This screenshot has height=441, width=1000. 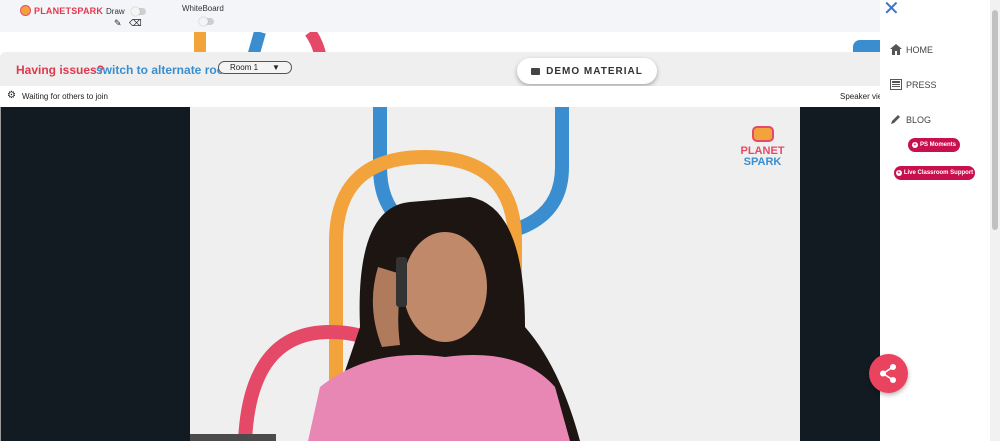 What do you see at coordinates (165, 70) in the screenshot?
I see `switch-room-link: switch to alternate room` at bounding box center [165, 70].